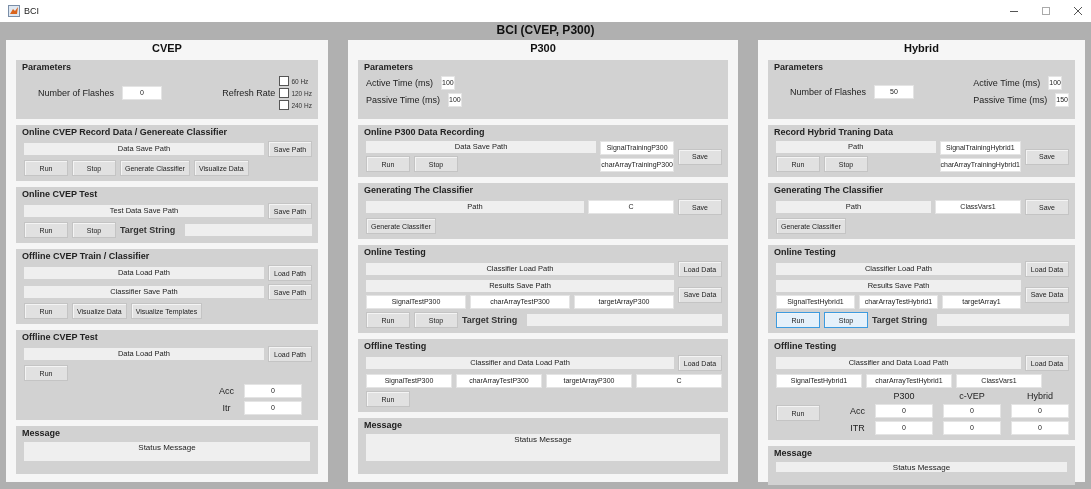 Image resolution: width=1091 pixels, height=489 pixels. I want to click on row-label: Itr, so click(226, 408).